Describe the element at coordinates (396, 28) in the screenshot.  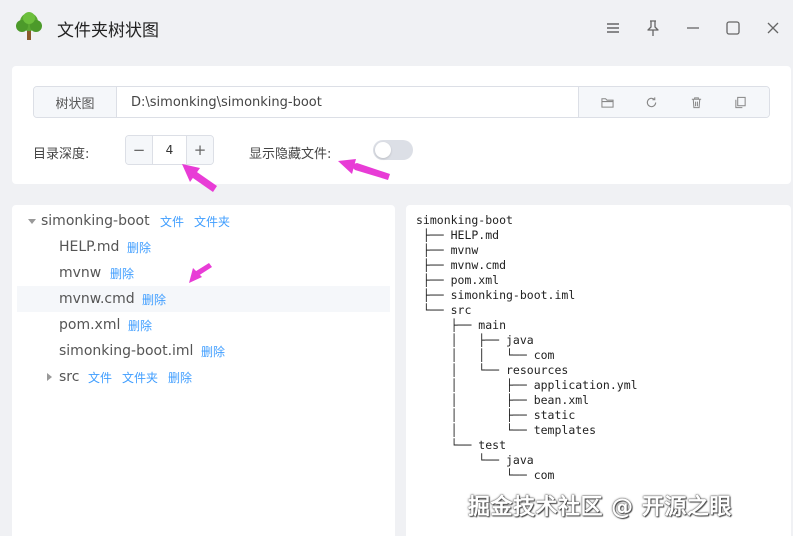
I see `title-bar: 文件夹树状图` at that location.